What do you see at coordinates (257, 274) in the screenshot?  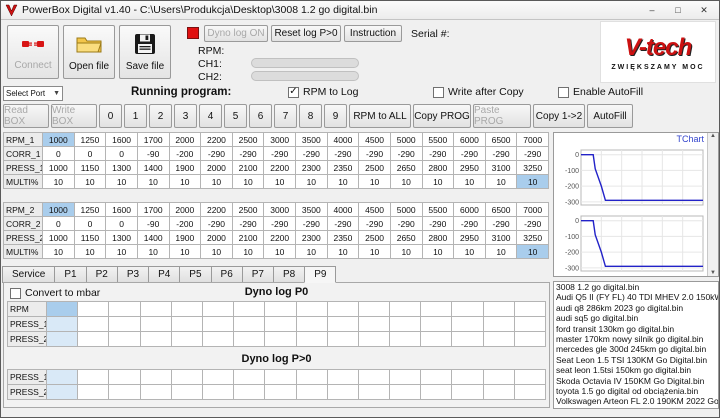 I see `tab-p7: P7` at bounding box center [257, 274].